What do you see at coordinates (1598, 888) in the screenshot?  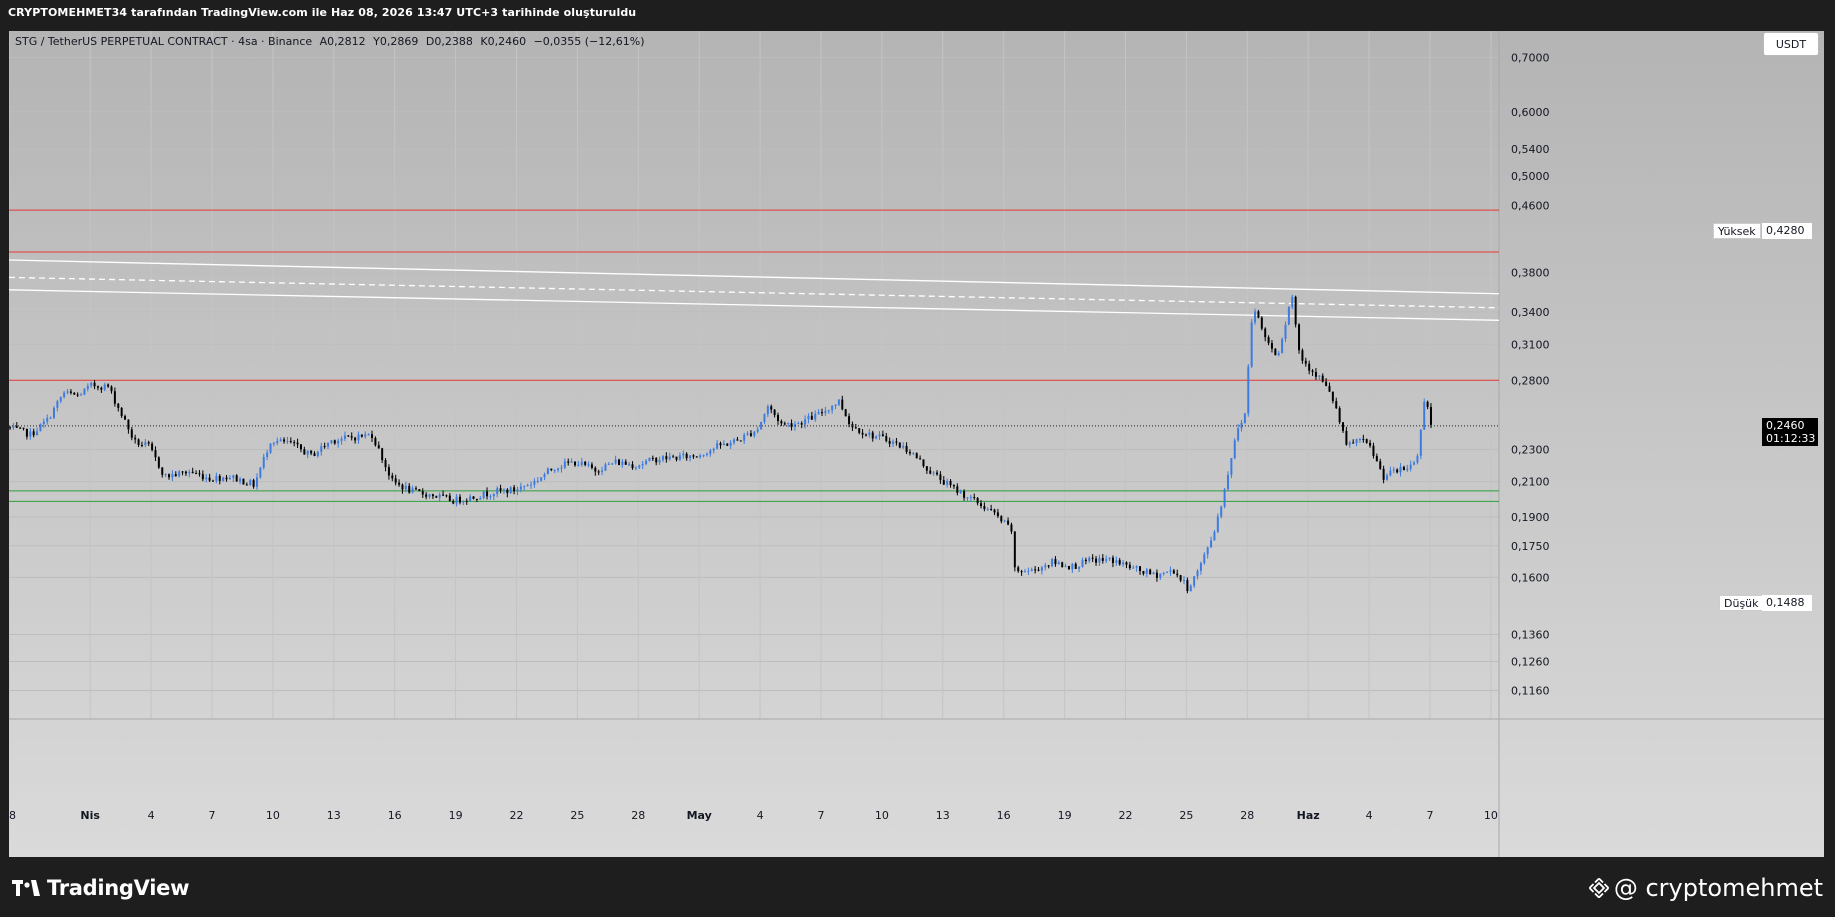 I see `binance-icon` at bounding box center [1598, 888].